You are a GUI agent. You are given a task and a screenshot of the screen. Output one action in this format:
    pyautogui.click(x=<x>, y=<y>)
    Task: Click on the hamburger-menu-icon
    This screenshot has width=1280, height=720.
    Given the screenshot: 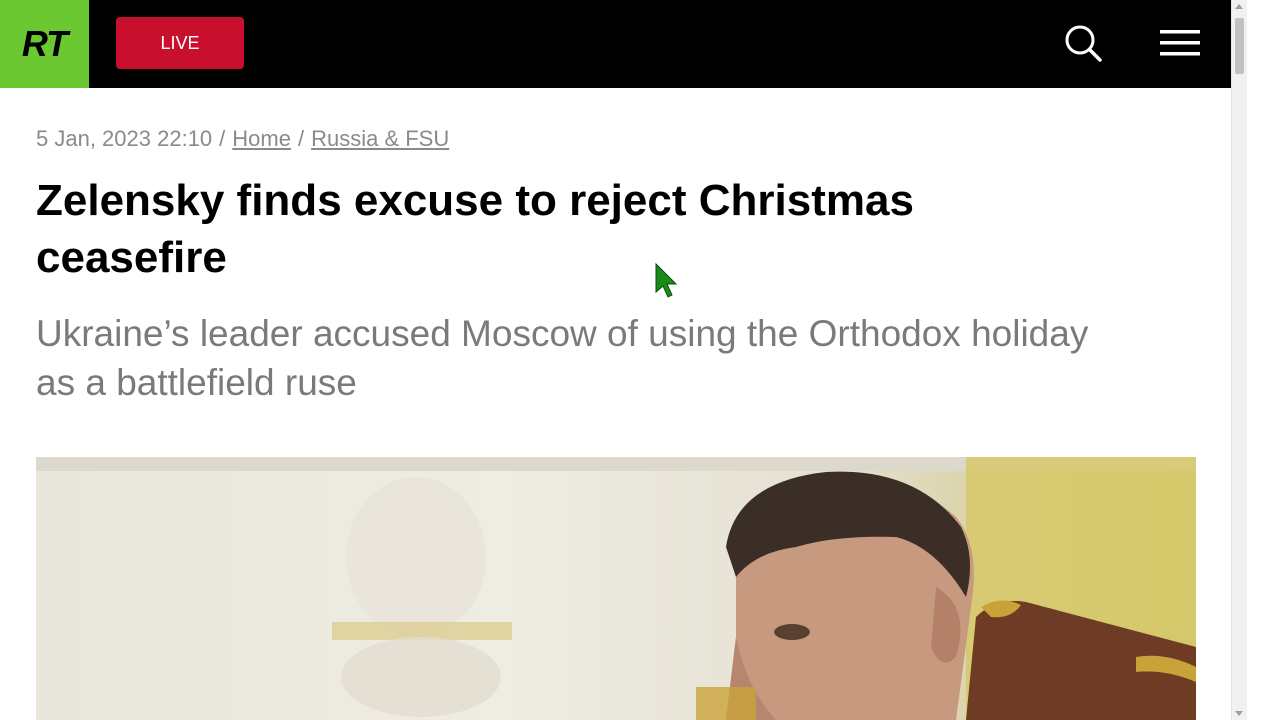 What is the action you would take?
    pyautogui.click(x=1180, y=43)
    